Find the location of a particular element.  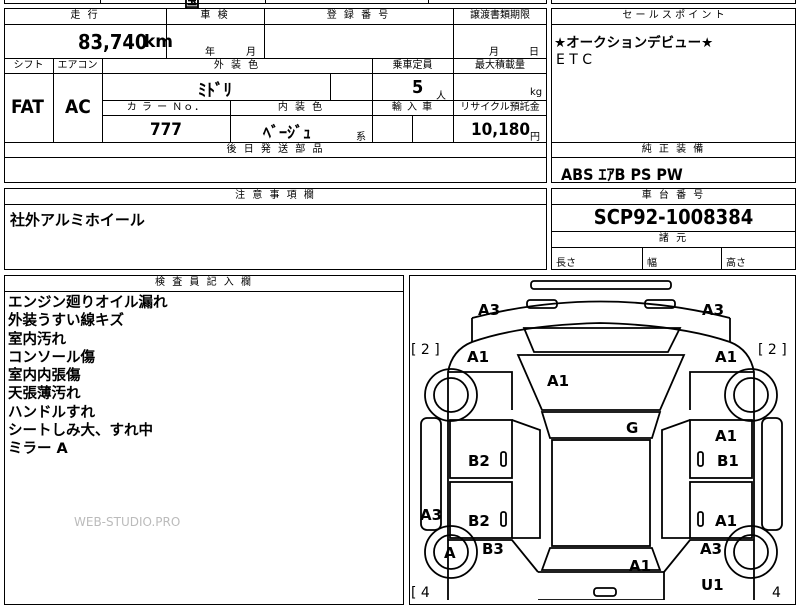

tire-bracket-rr: 4 is located at coordinates (776, 592).